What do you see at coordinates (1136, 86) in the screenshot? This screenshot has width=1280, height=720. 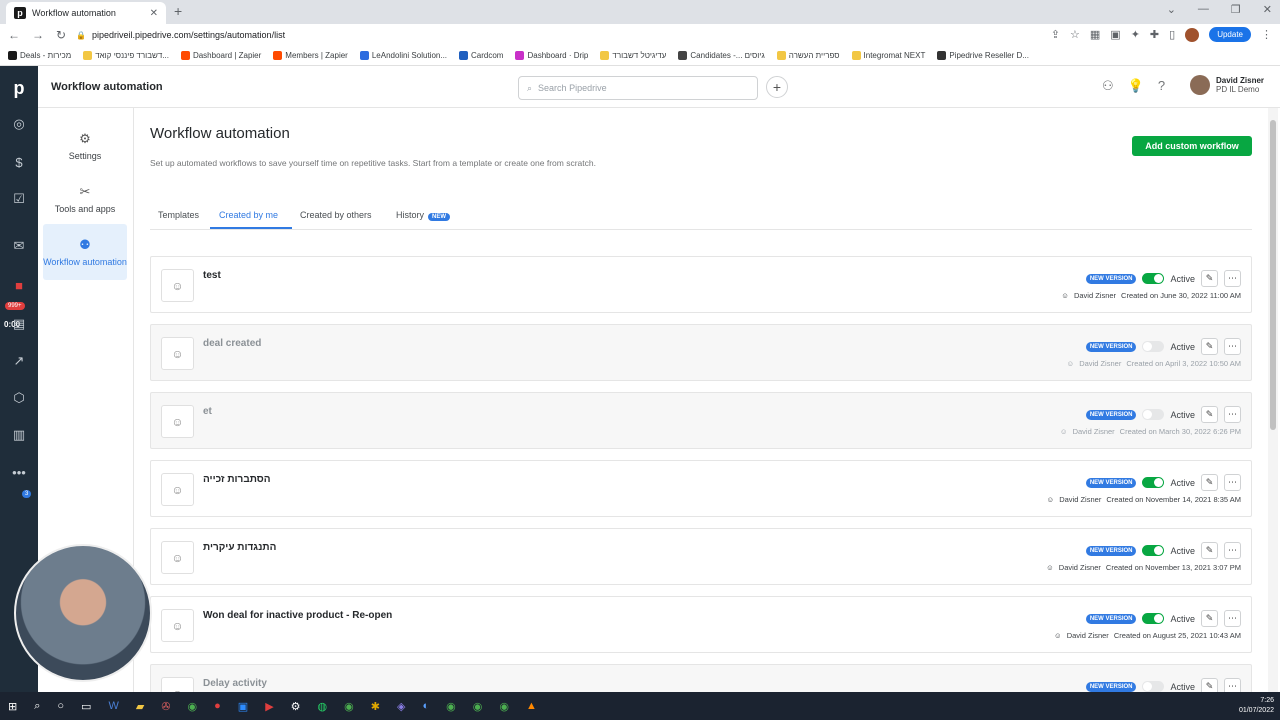 I see `lightbulb-icon: 💡` at bounding box center [1136, 86].